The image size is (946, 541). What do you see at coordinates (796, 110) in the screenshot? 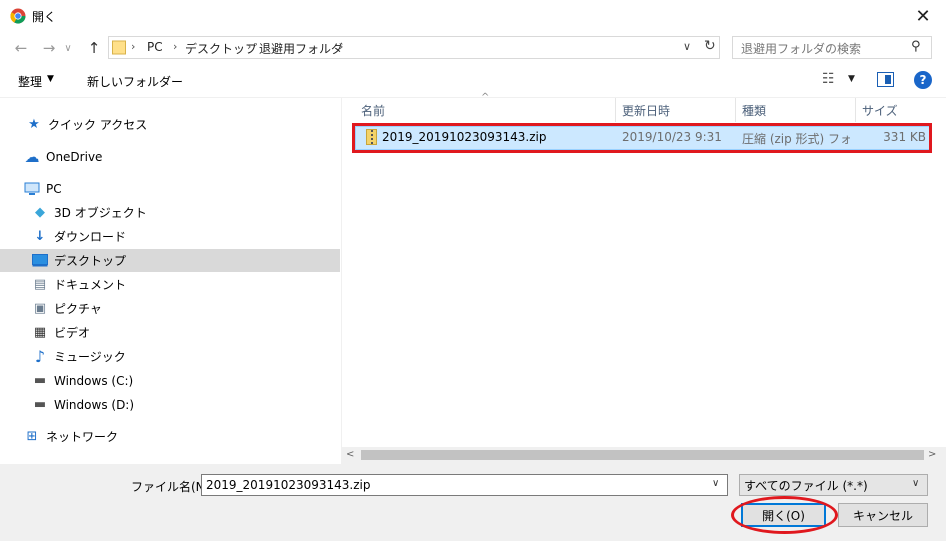
I see `column-header-type: 種類` at bounding box center [796, 110].